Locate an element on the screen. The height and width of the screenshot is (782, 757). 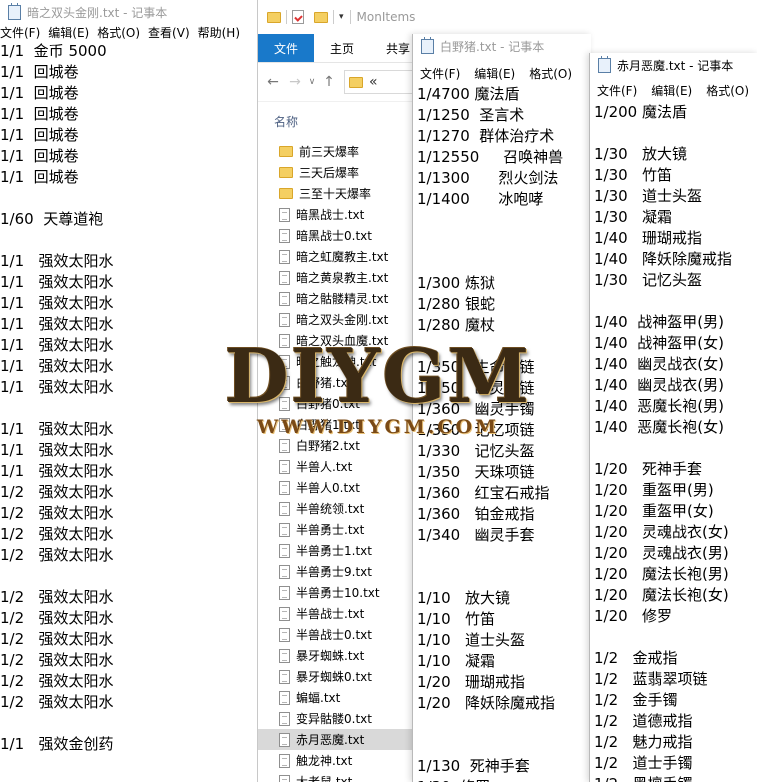
file-item: 半兽人0.txt is located at coordinates (346, 487).